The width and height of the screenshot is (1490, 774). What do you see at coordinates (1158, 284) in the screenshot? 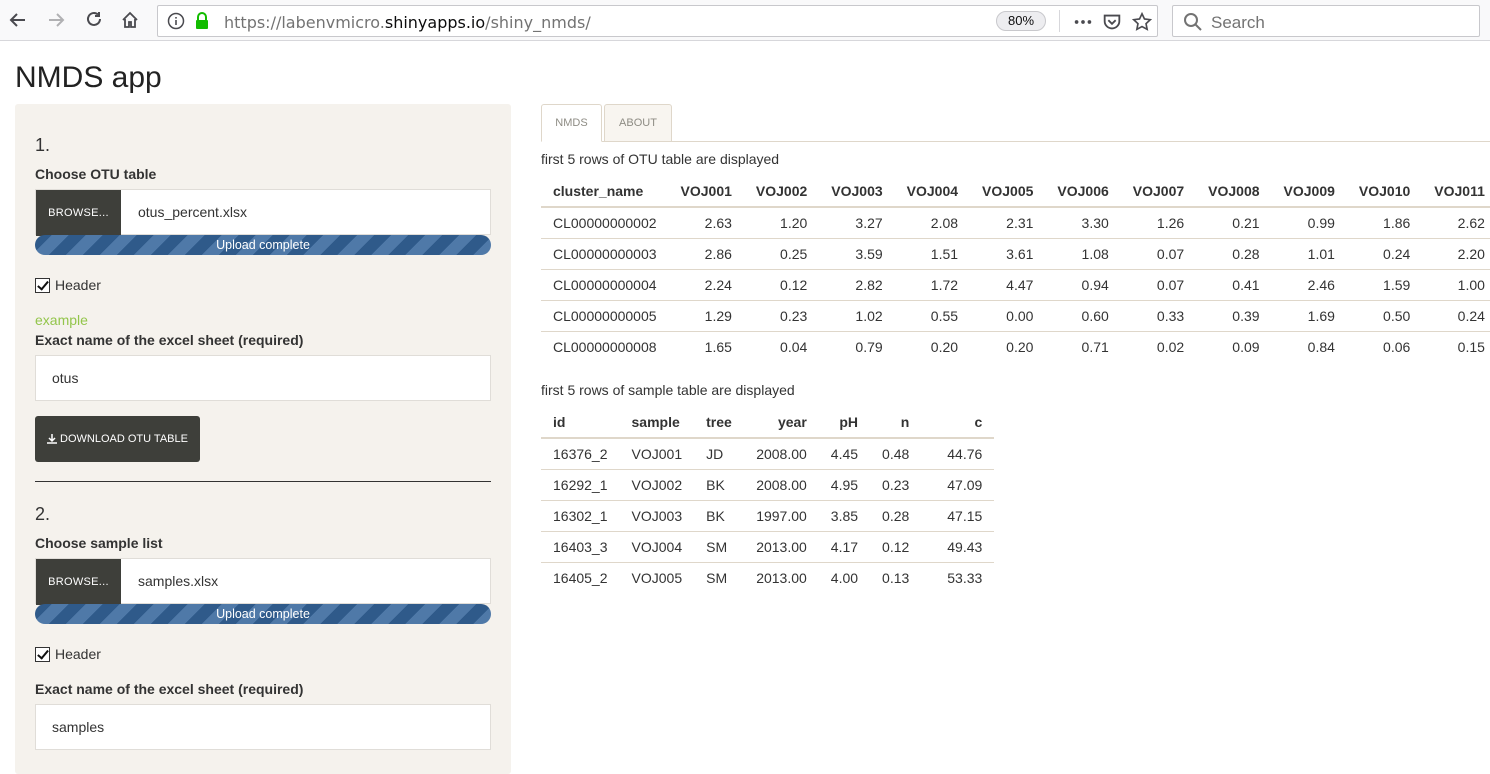
I see `table-cell: 0.07` at bounding box center [1158, 284].